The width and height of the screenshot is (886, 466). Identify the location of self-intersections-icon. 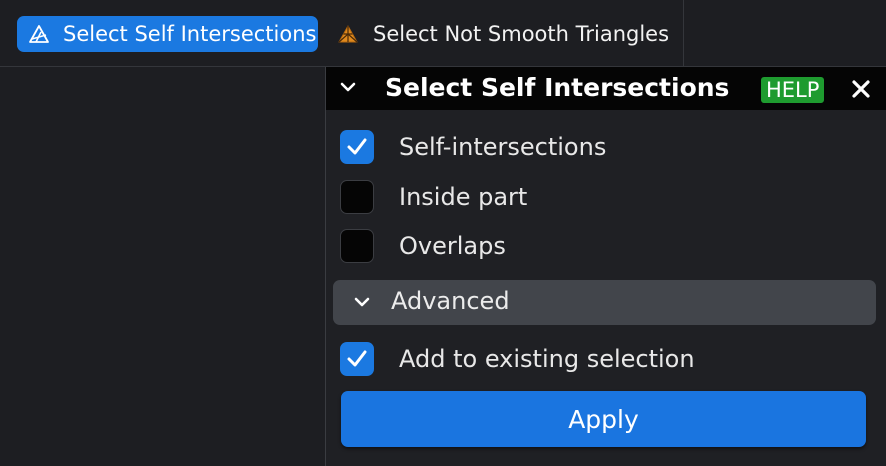
(39, 34).